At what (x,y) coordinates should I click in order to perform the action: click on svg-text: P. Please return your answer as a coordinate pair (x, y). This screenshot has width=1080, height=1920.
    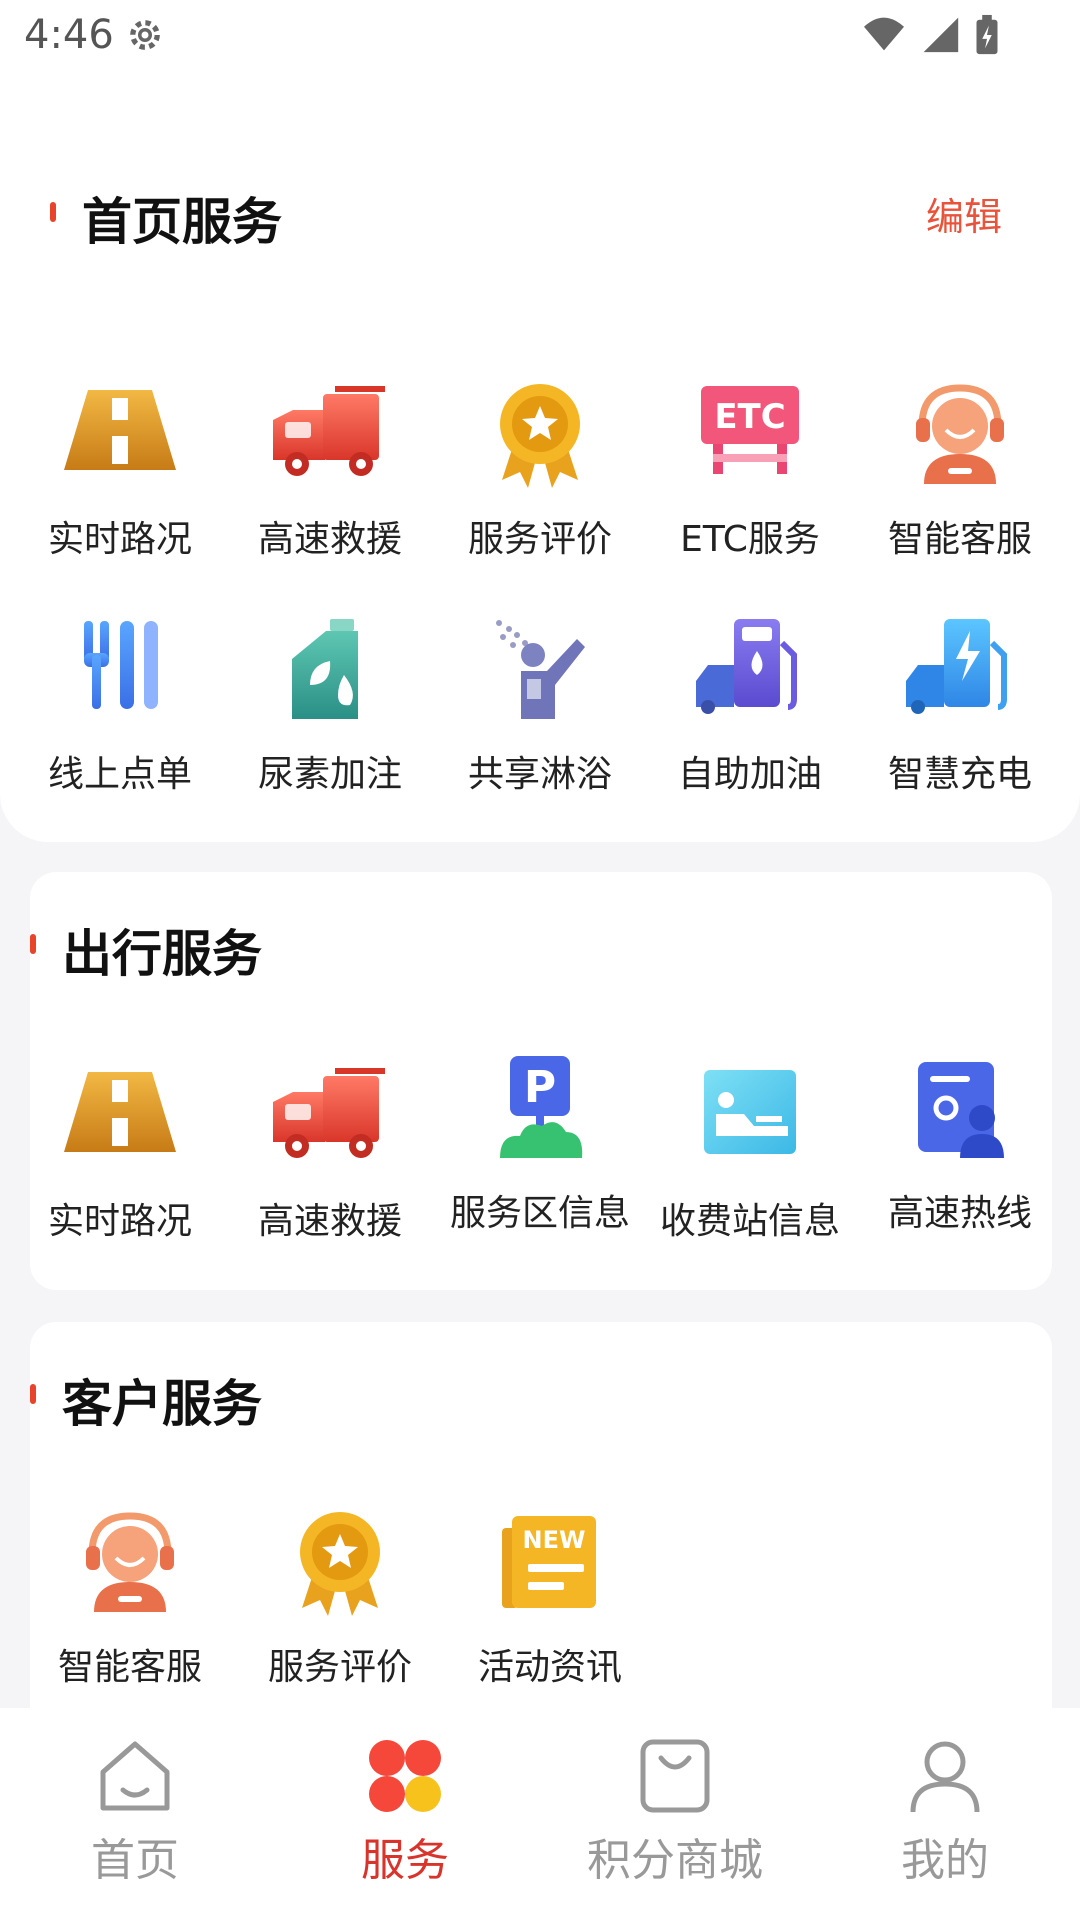
    Looking at the image, I should click on (540, 1087).